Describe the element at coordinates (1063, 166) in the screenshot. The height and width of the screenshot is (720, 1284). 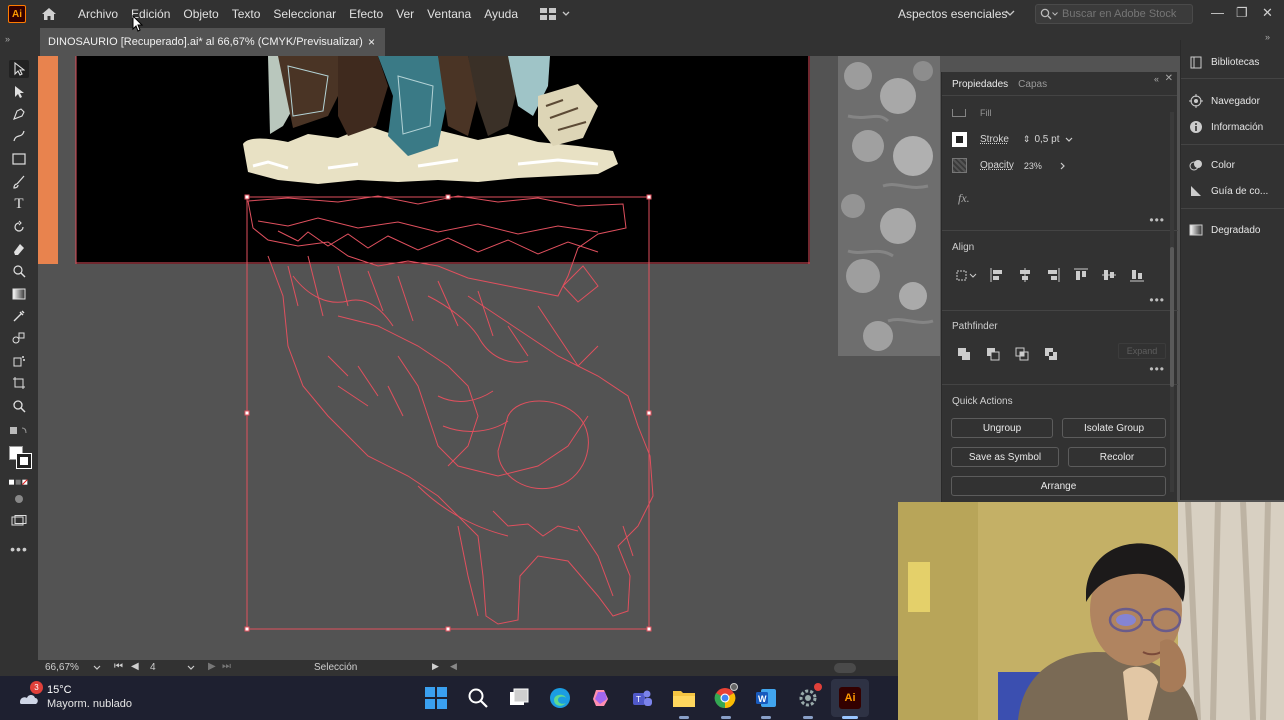
I see `chevron-right-icon` at that location.